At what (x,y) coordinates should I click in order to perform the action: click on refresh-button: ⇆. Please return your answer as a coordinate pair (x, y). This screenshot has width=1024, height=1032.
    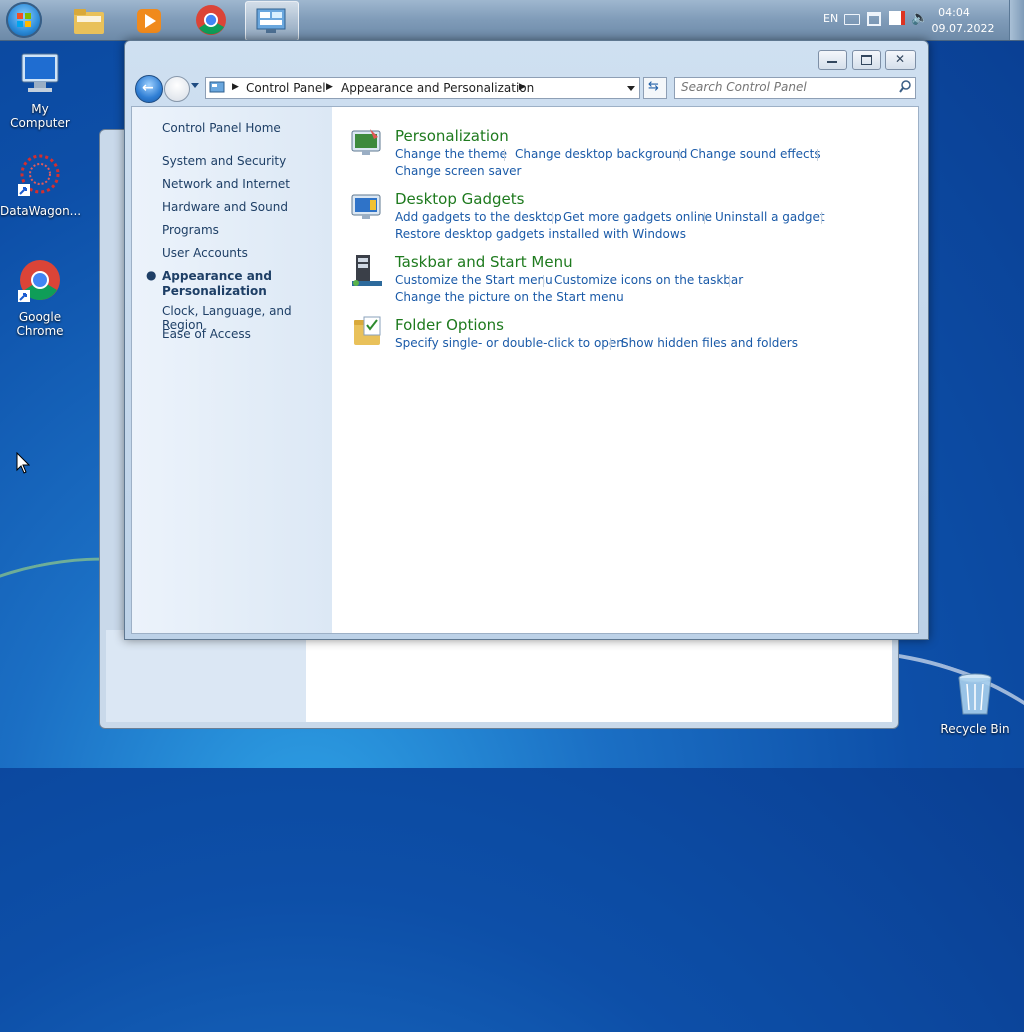
    Looking at the image, I should click on (655, 88).